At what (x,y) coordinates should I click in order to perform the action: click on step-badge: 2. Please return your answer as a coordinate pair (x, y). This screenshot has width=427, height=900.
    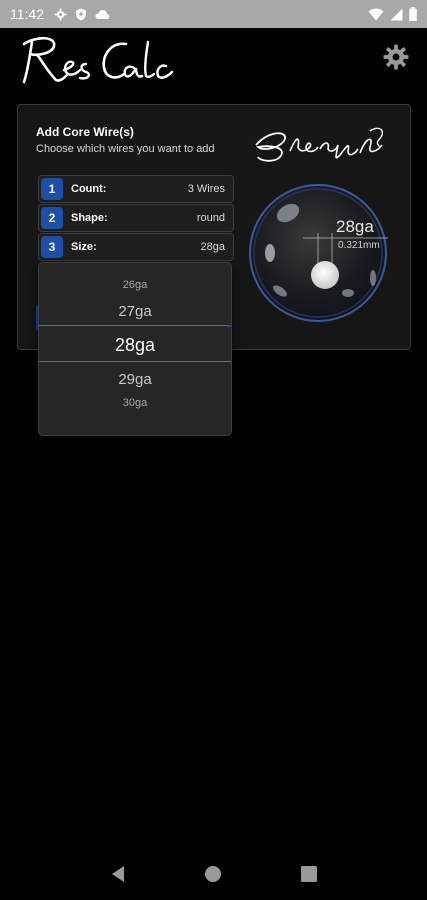
    Looking at the image, I should click on (52, 218).